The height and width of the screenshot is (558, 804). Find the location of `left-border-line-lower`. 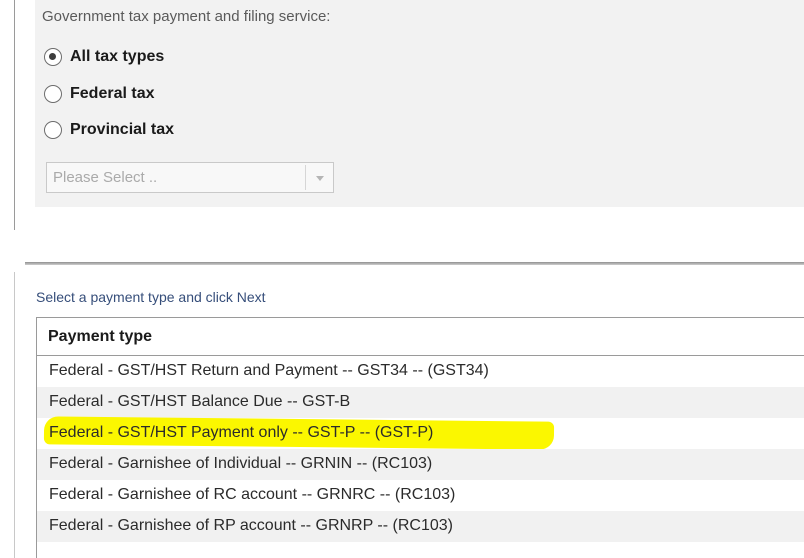

left-border-line-lower is located at coordinates (14, 415).